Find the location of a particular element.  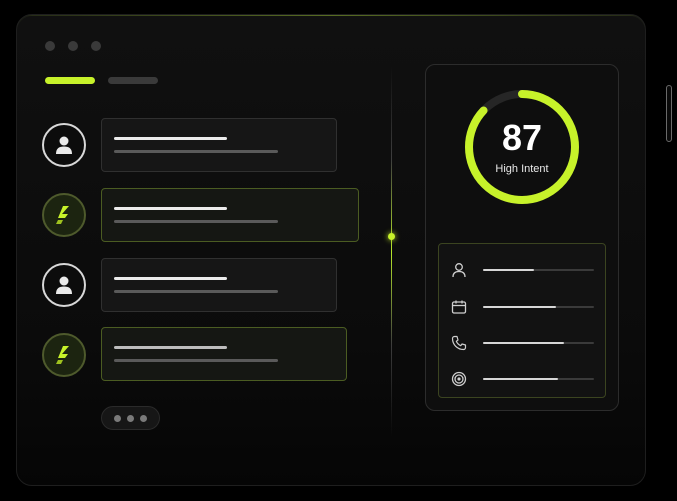

intent-label: High Intent is located at coordinates (522, 169).